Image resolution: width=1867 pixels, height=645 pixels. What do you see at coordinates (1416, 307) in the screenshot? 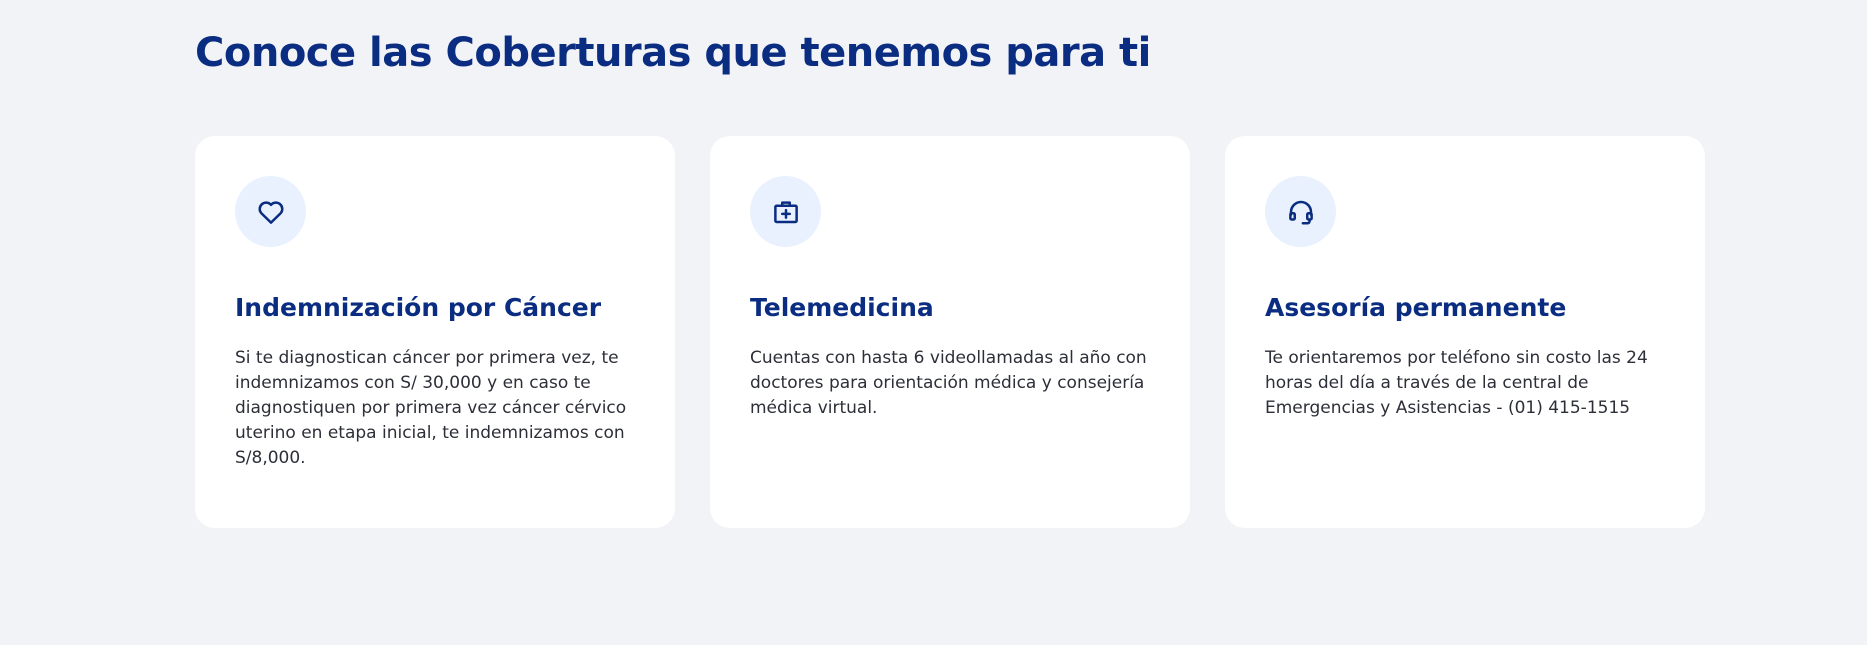
I see `card-title: Asesoría permanente` at bounding box center [1416, 307].